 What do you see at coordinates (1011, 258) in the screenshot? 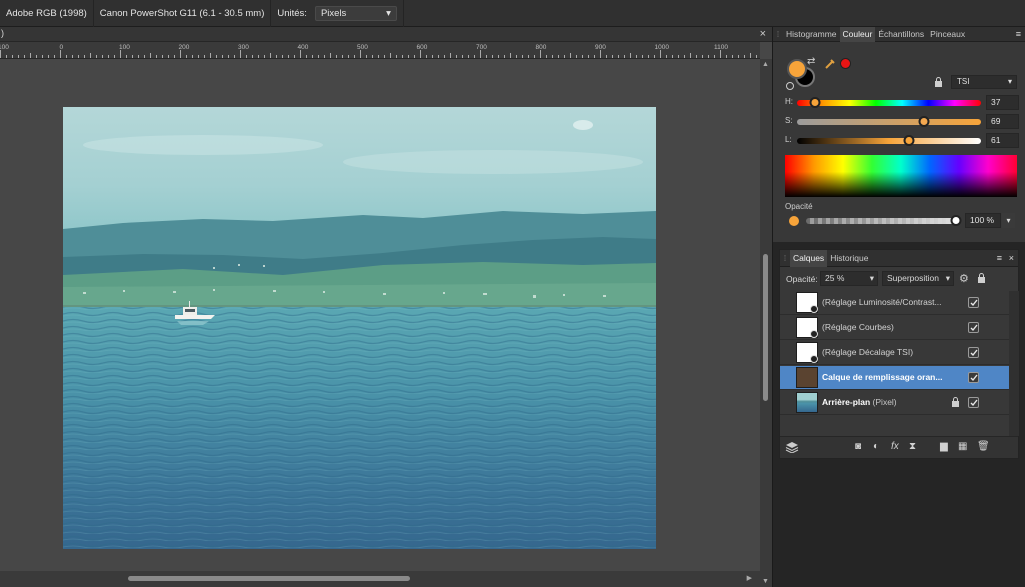
I see `close-panel-icon: ×` at bounding box center [1011, 258].